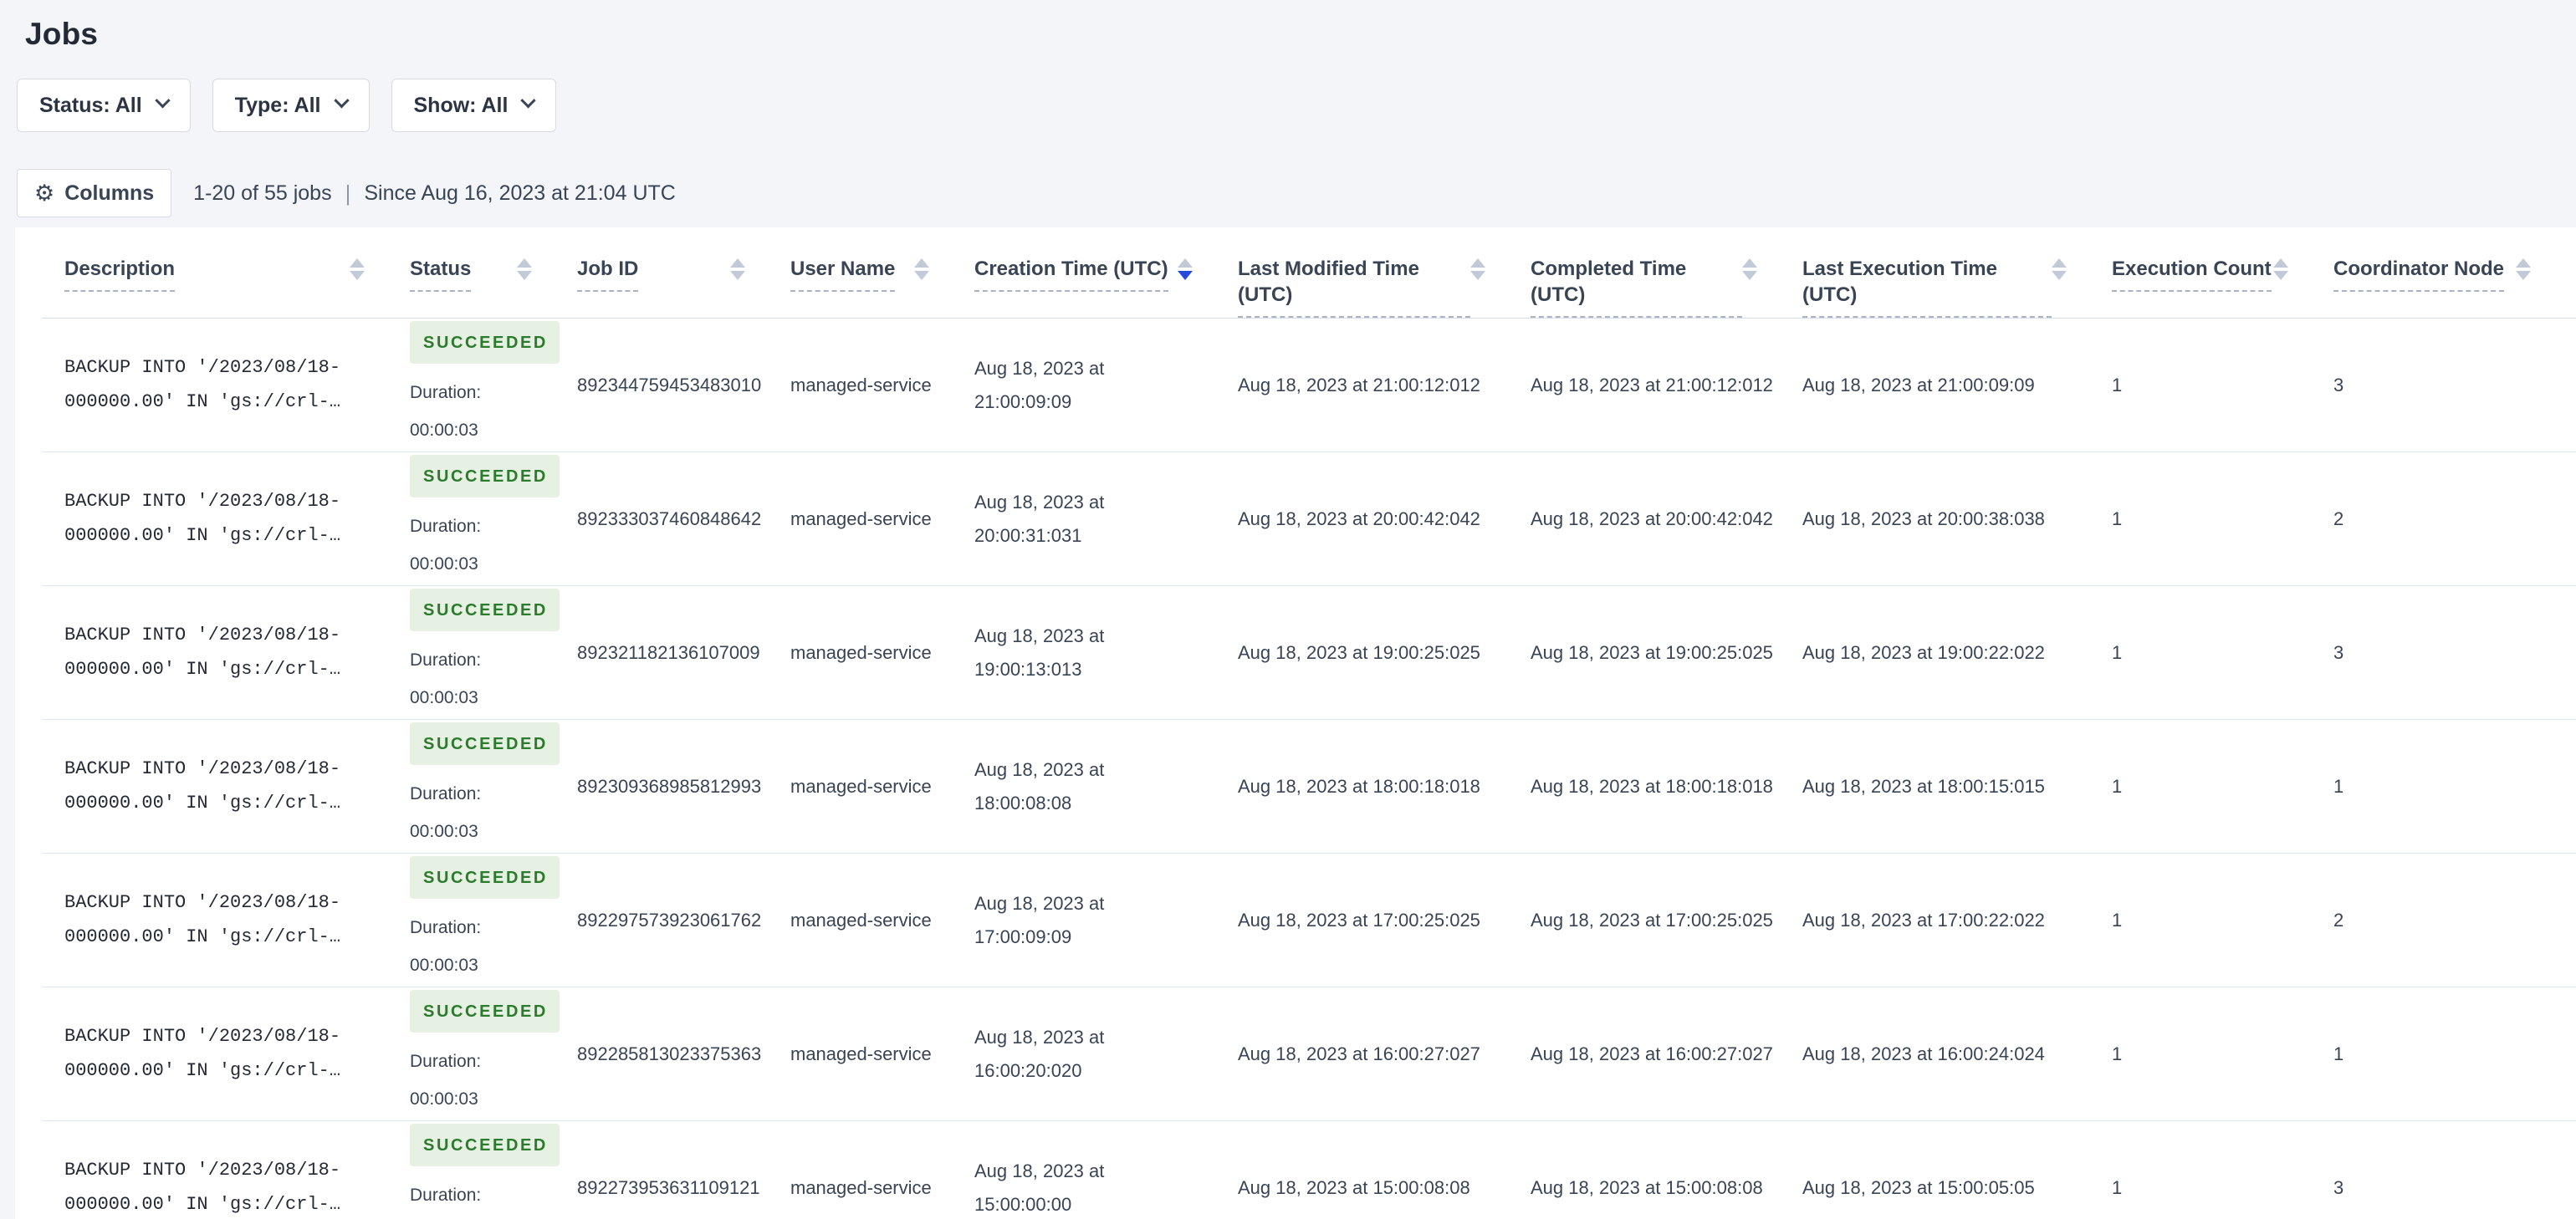 This screenshot has height=1219, width=2576. What do you see at coordinates (237, 287) in the screenshot?
I see `column-header-description: Description` at bounding box center [237, 287].